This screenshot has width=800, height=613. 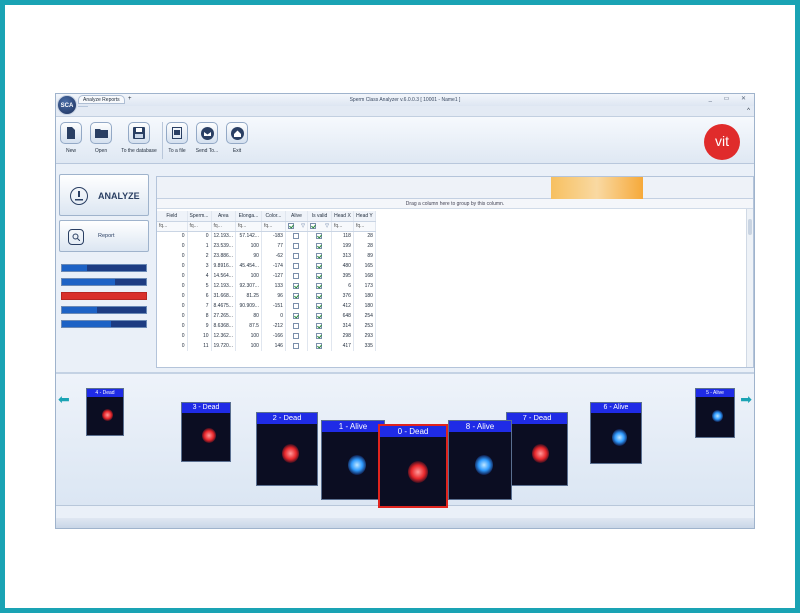 What do you see at coordinates (296, 216) in the screenshot?
I see `column-header: Alive` at bounding box center [296, 216].